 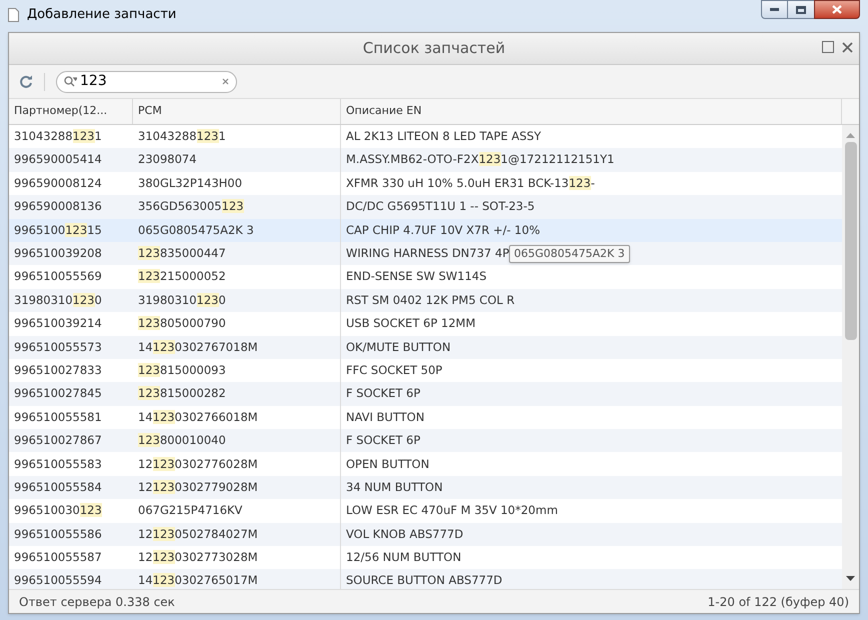 I want to click on column-header: Описание EN, so click(x=591, y=111).